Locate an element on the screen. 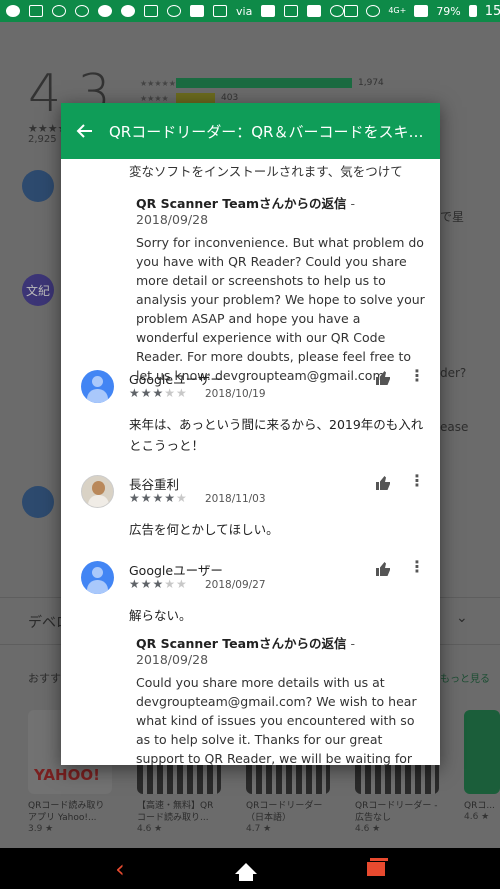  app-name: QRコードリーダー - 広告なし is located at coordinates (396, 812).